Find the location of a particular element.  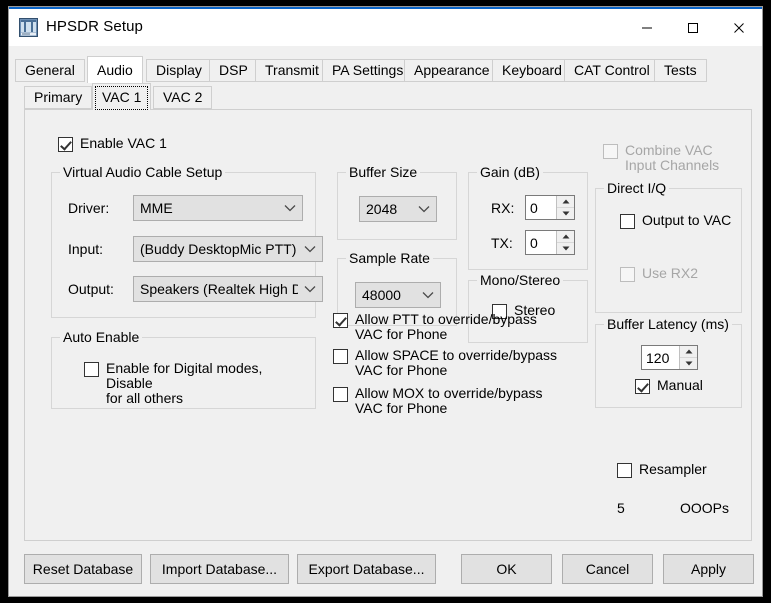

buffer-latency-title: Buffer Latency (ms) is located at coordinates (668, 324).